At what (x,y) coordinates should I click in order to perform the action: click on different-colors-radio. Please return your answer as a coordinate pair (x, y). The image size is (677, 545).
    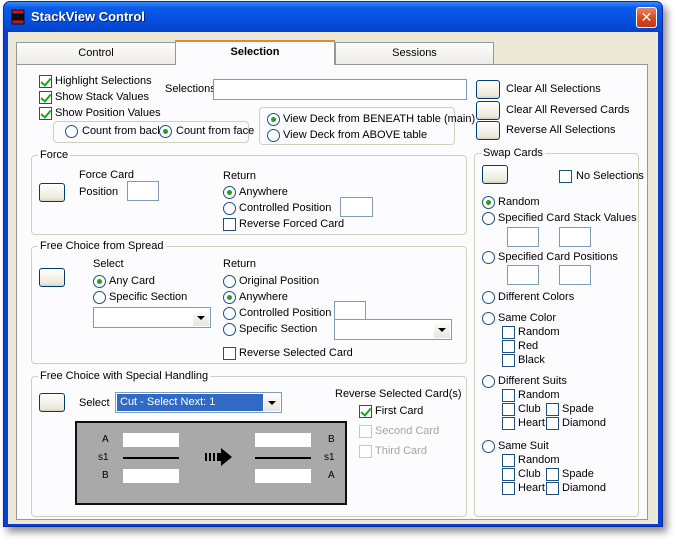
    Looking at the image, I should click on (488, 297).